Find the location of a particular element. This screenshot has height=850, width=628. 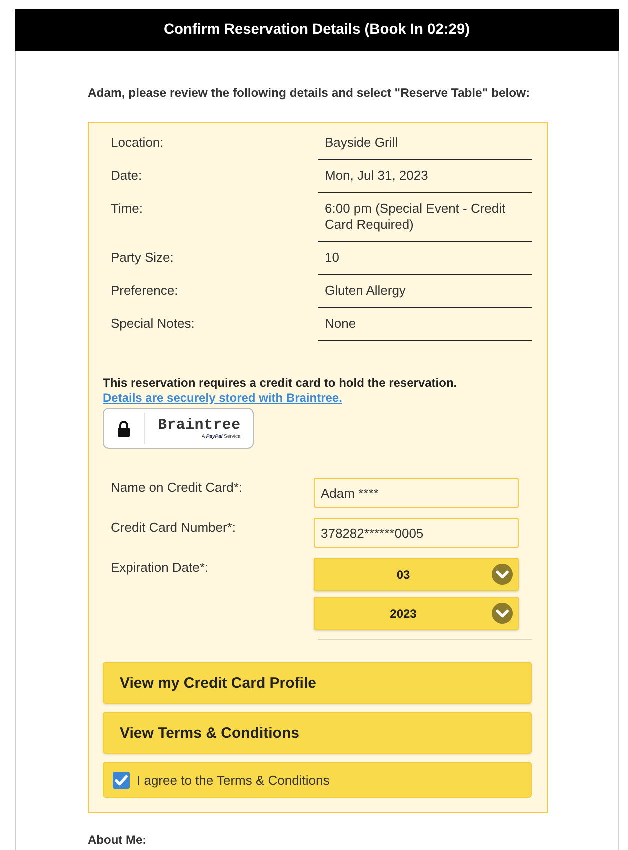

detail-label: Party Size: is located at coordinates (143, 257).